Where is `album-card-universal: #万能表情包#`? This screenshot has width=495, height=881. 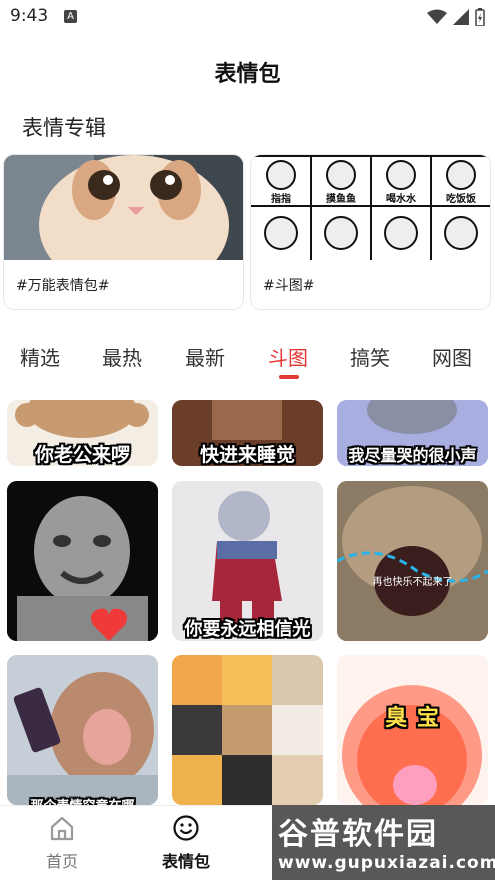 album-card-universal: #万能表情包# is located at coordinates (123, 232).